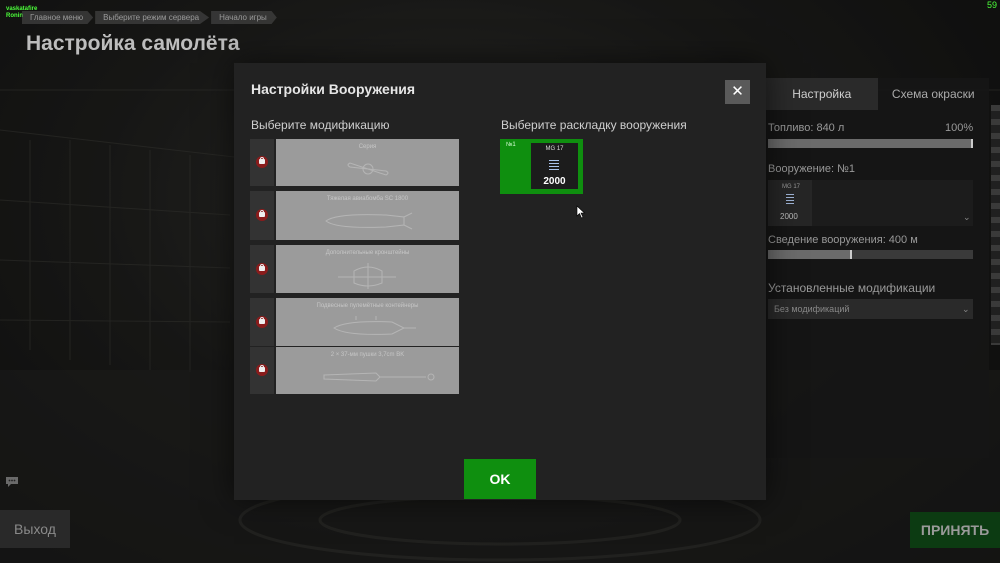  What do you see at coordinates (333, 89) in the screenshot?
I see `dialog-title: Настройки Вооружения` at bounding box center [333, 89].